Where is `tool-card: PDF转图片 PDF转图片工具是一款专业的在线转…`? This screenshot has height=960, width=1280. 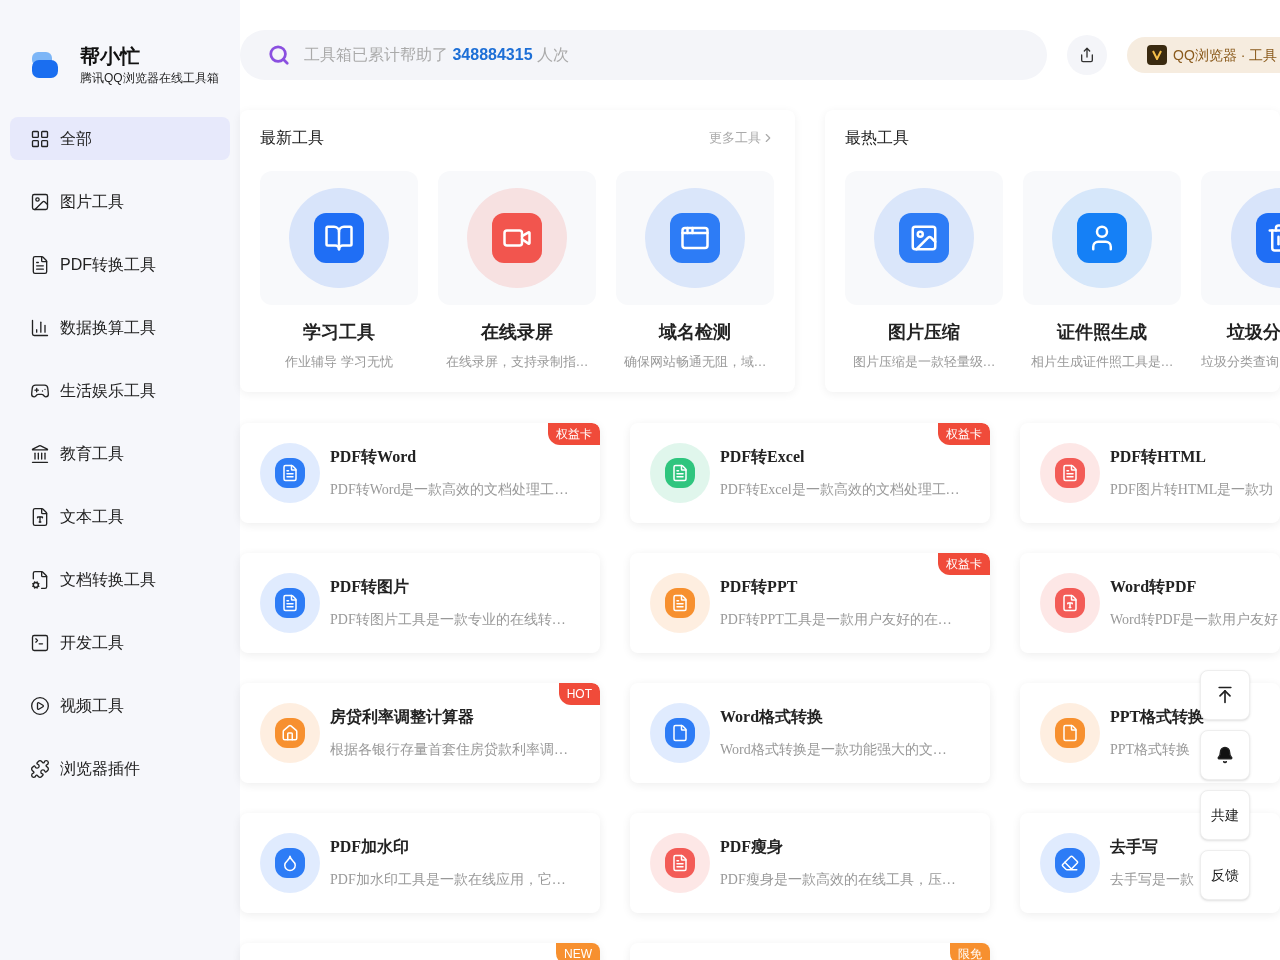 tool-card: PDF转图片 PDF转图片工具是一款专业的在线转… is located at coordinates (420, 602).